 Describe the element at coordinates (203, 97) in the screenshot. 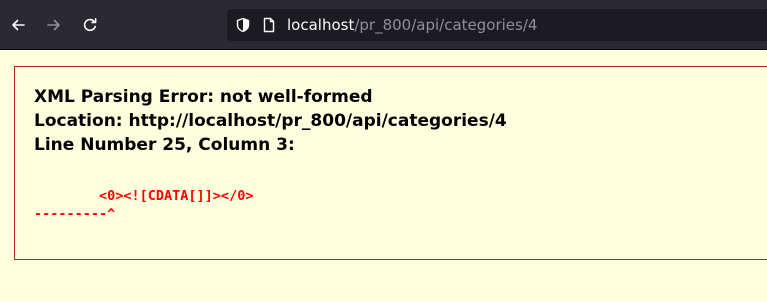

I see `error-title: XML Parsing Error: not well-formed` at that location.